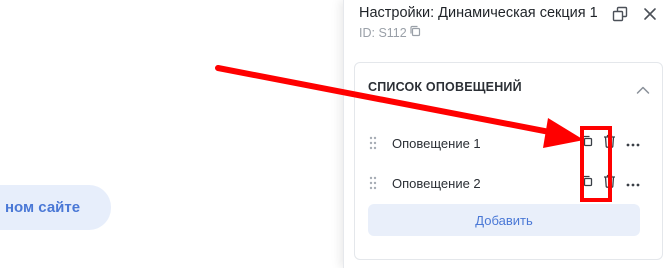  Describe the element at coordinates (478, 13) in the screenshot. I see `panel-title: Настройки: Динамическая секция 1` at that location.